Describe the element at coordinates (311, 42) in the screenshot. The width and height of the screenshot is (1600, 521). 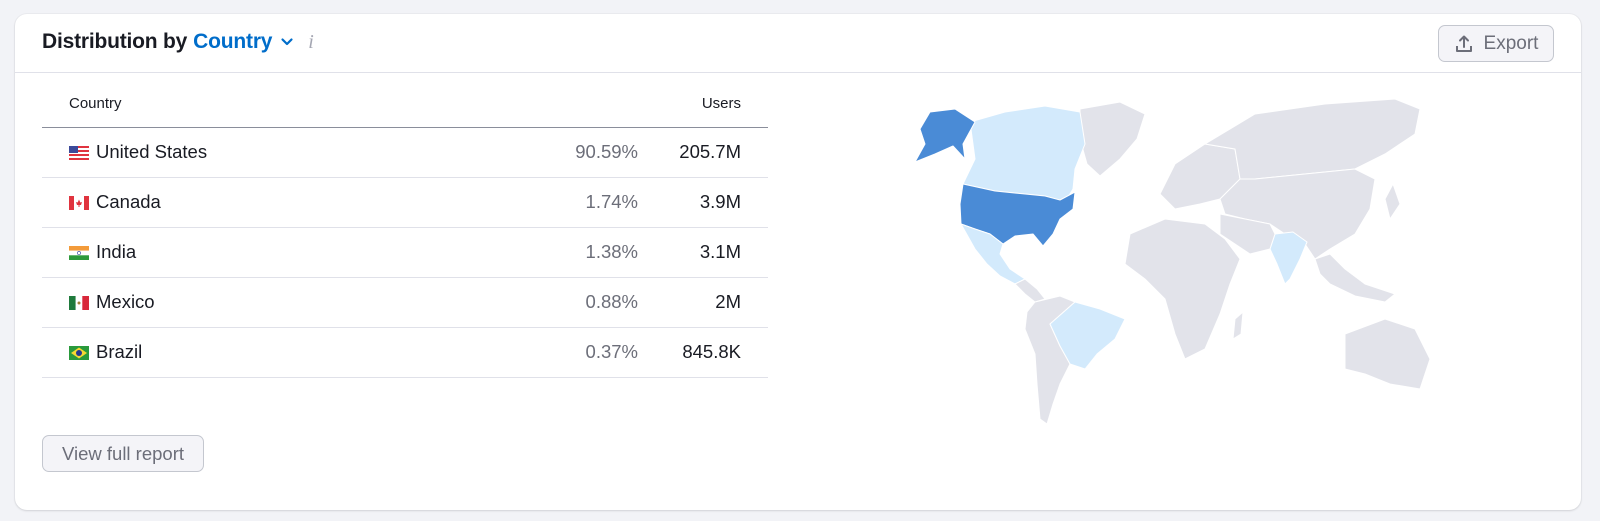
I see `info-icon: i` at that location.